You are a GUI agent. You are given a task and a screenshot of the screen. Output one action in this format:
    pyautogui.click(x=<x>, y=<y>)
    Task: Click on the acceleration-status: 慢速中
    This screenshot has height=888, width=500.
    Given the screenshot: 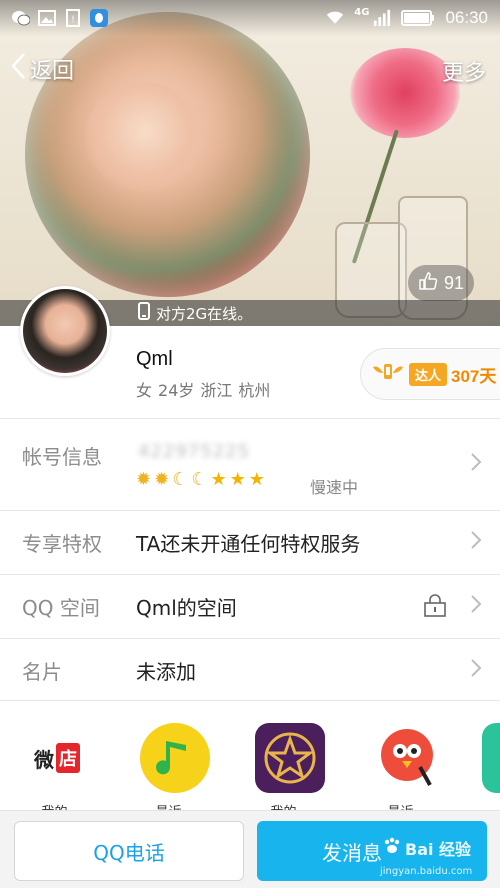 What is the action you would take?
    pyautogui.click(x=334, y=487)
    